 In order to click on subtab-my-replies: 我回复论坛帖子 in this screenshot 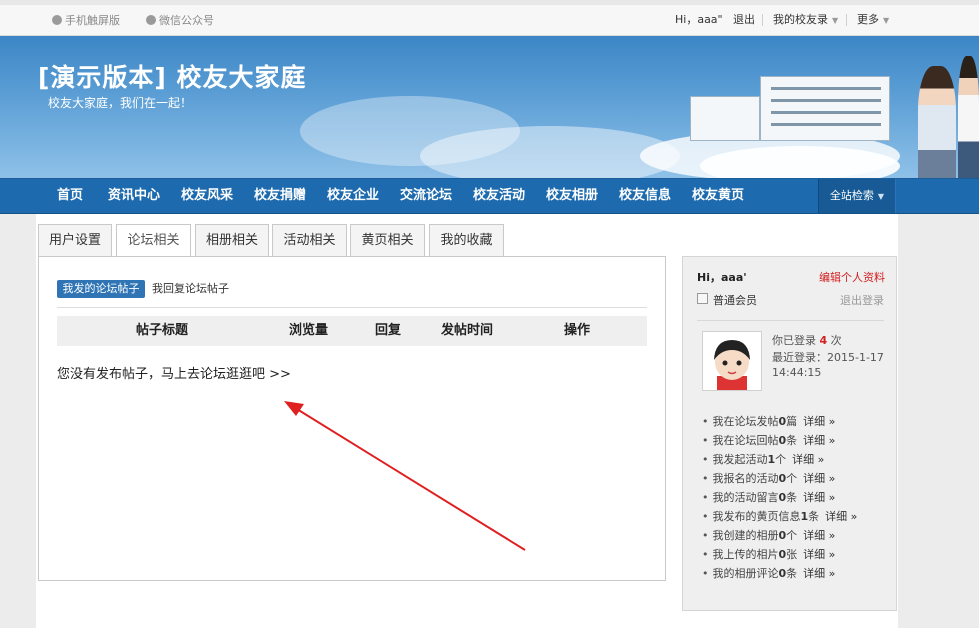, I will do `click(190, 289)`.